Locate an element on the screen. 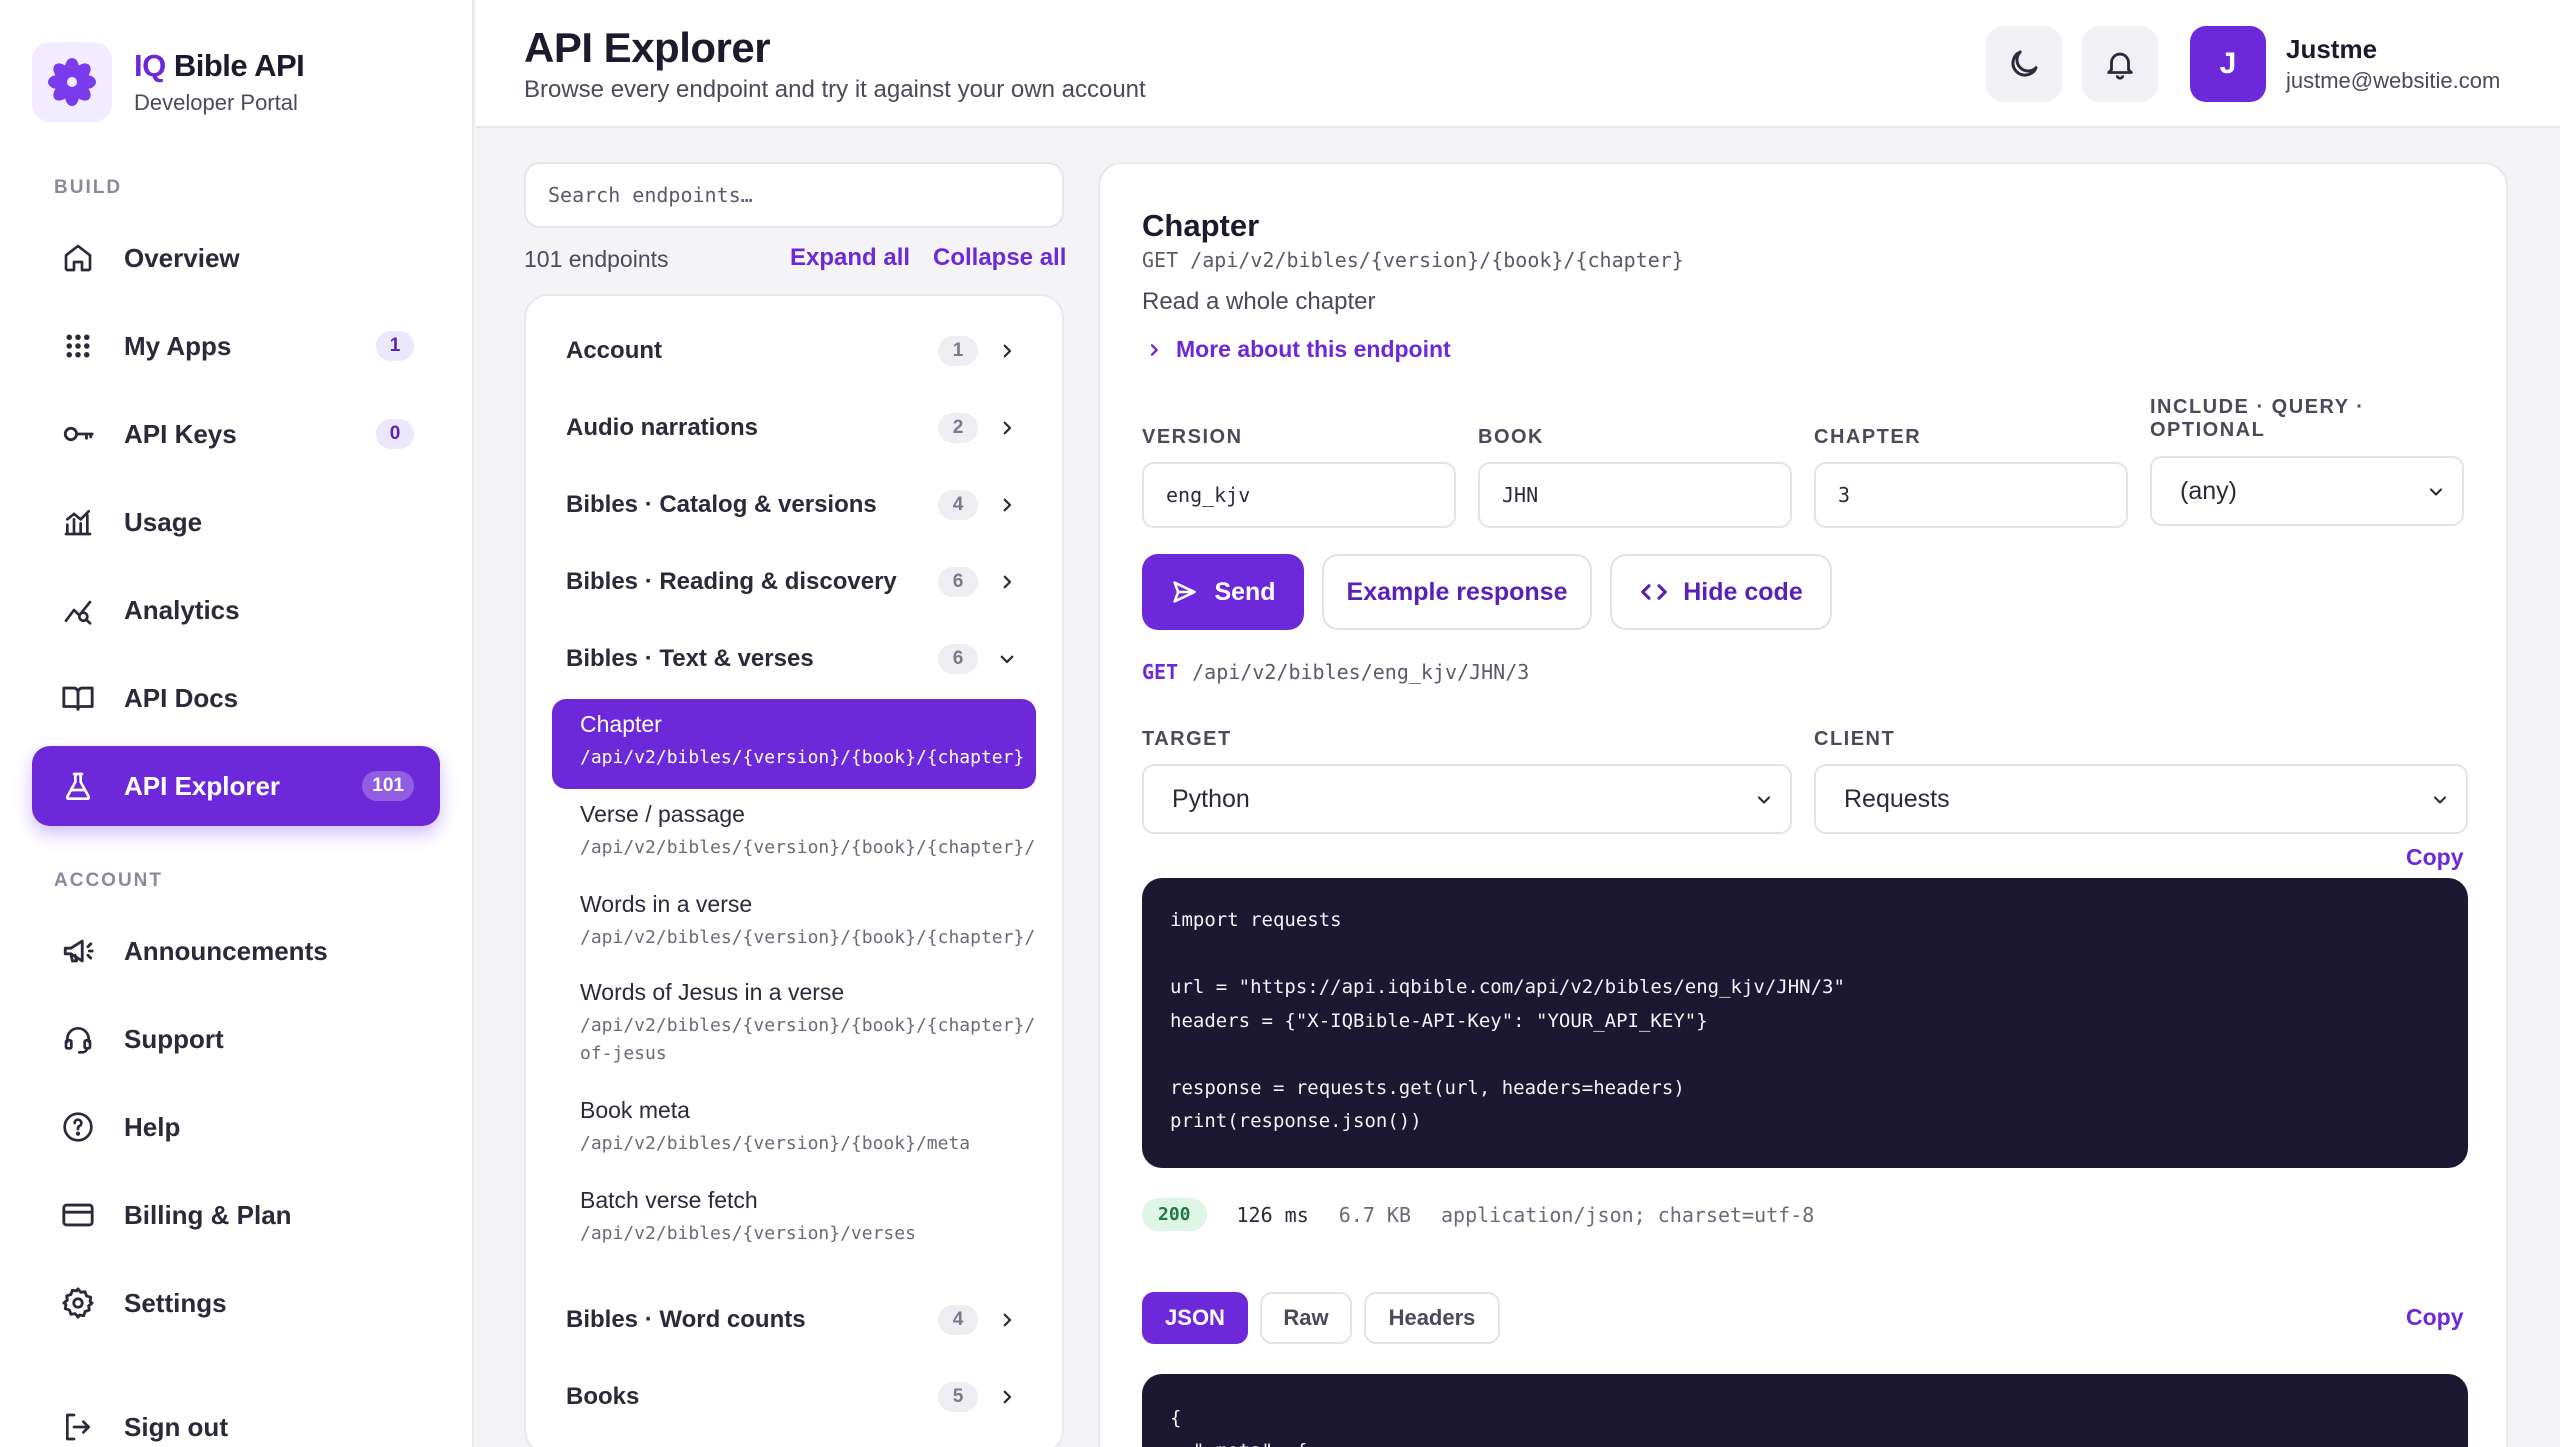 The height and width of the screenshot is (1447, 2560). send-button: Send is located at coordinates (1223, 592).